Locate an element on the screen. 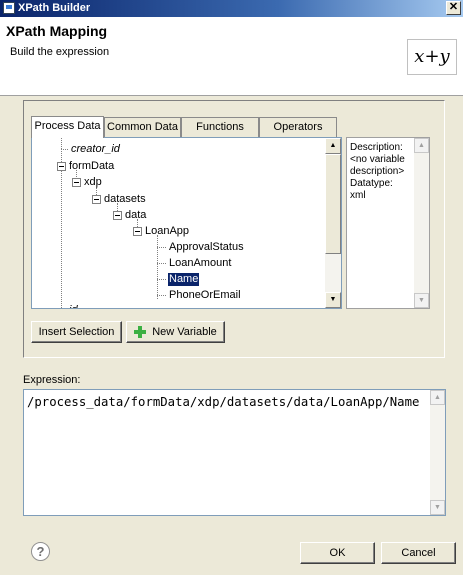  datatype-value: xml is located at coordinates (358, 195).